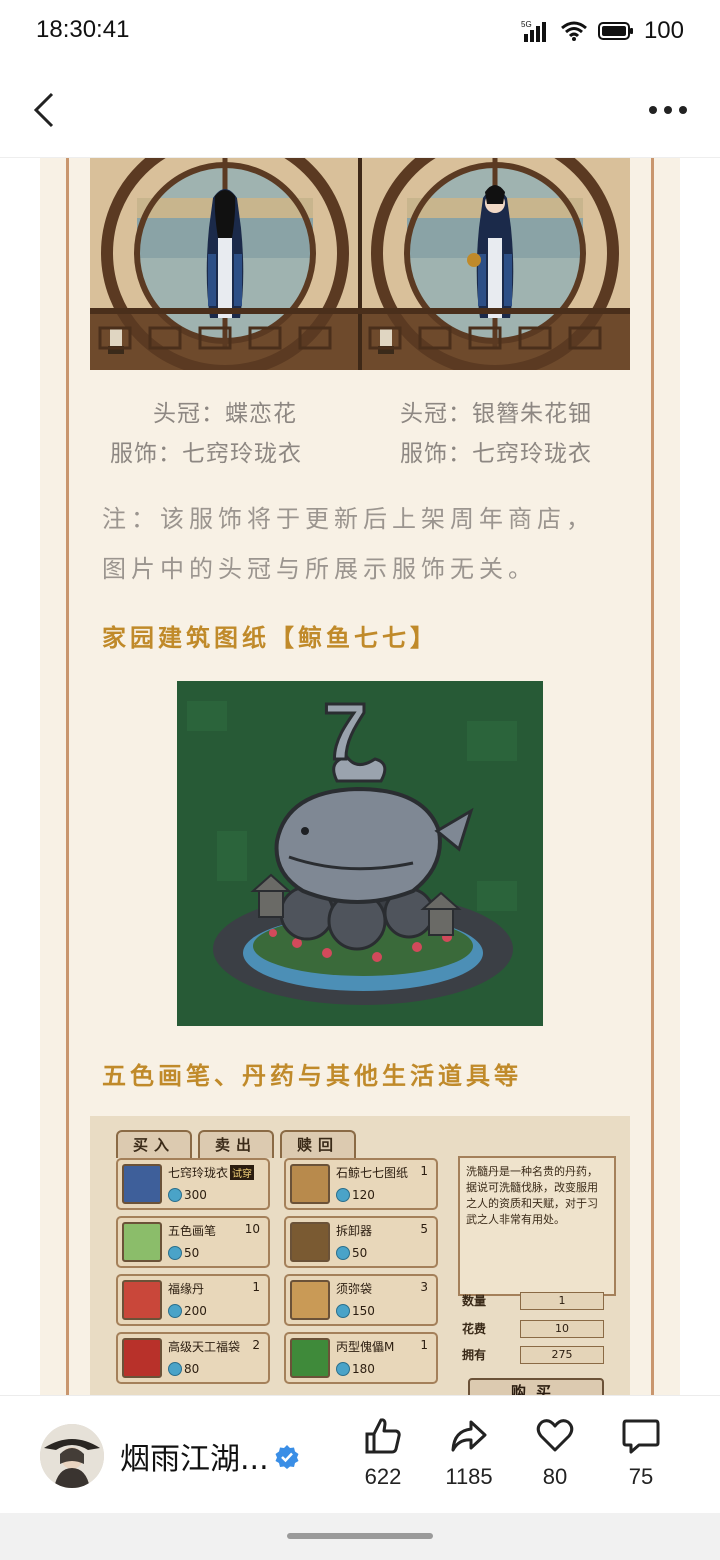  What do you see at coordinates (361, 1184) in the screenshot?
I see `shop-item: 石鲸七七图纸 1 120` at bounding box center [361, 1184].